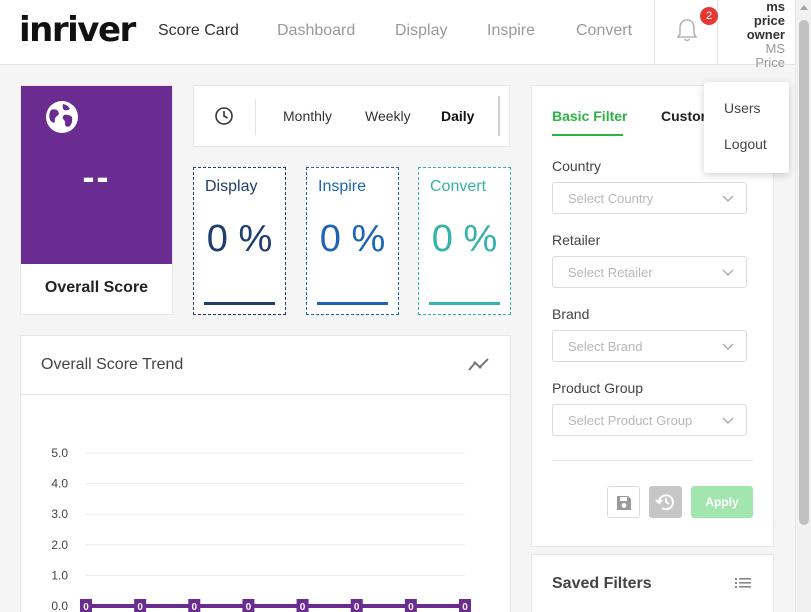  Describe the element at coordinates (598, 388) in the screenshot. I see `product-group-label: Product Group` at that location.